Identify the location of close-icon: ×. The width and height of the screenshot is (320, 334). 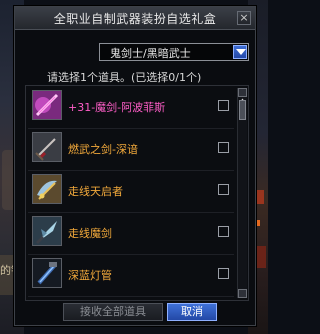
(244, 17).